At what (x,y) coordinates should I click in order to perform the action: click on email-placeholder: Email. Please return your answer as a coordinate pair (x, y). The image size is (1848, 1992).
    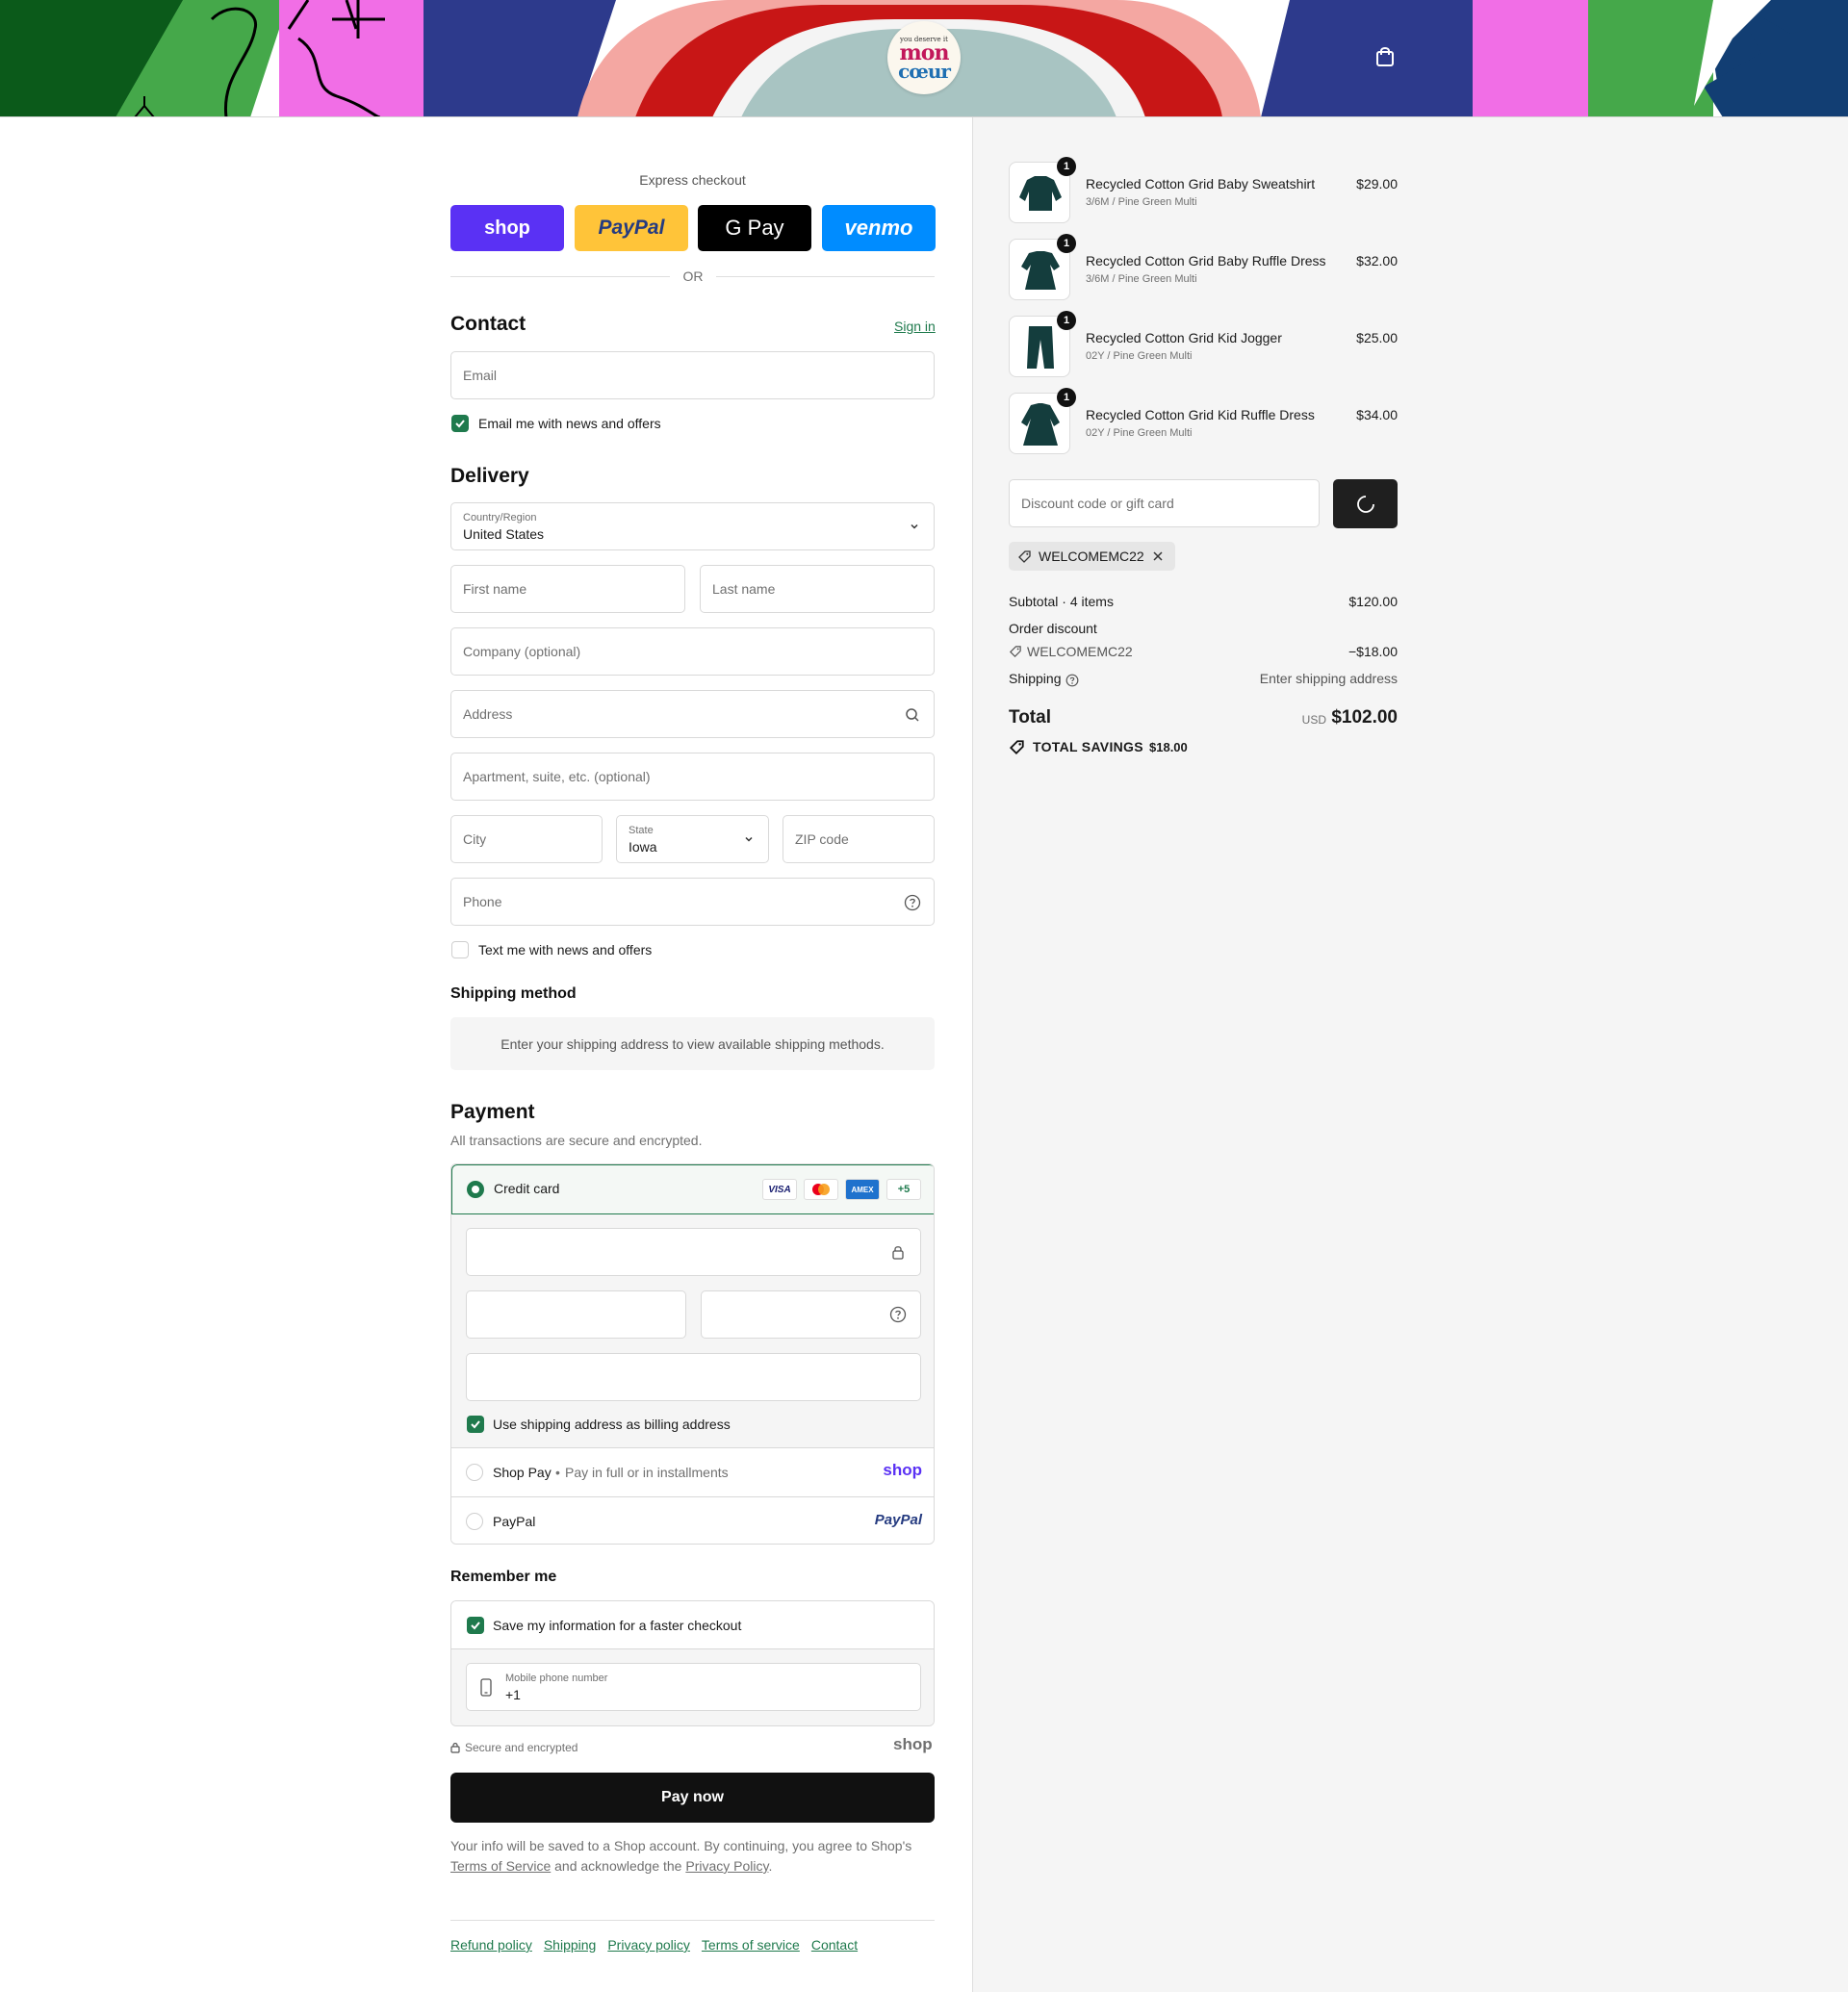
    Looking at the image, I should click on (480, 376).